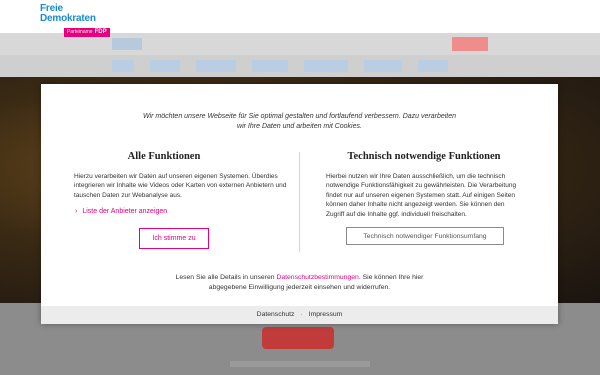 This screenshot has width=600, height=375. Describe the element at coordinates (424, 156) in the screenshot. I see `necessary-functions-title: Technisch notwendige Funktionen` at that location.